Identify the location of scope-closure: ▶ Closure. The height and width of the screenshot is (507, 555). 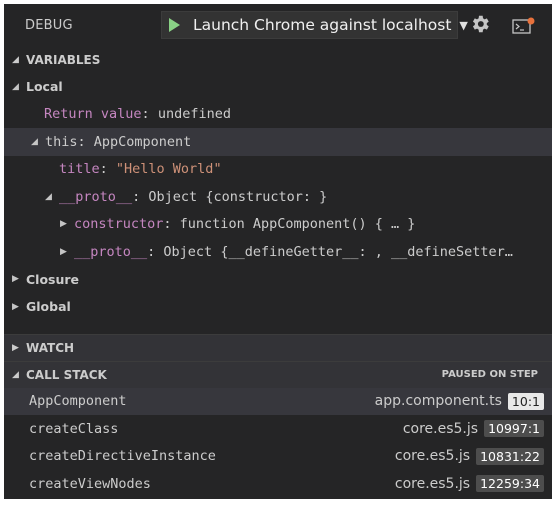
(278, 280).